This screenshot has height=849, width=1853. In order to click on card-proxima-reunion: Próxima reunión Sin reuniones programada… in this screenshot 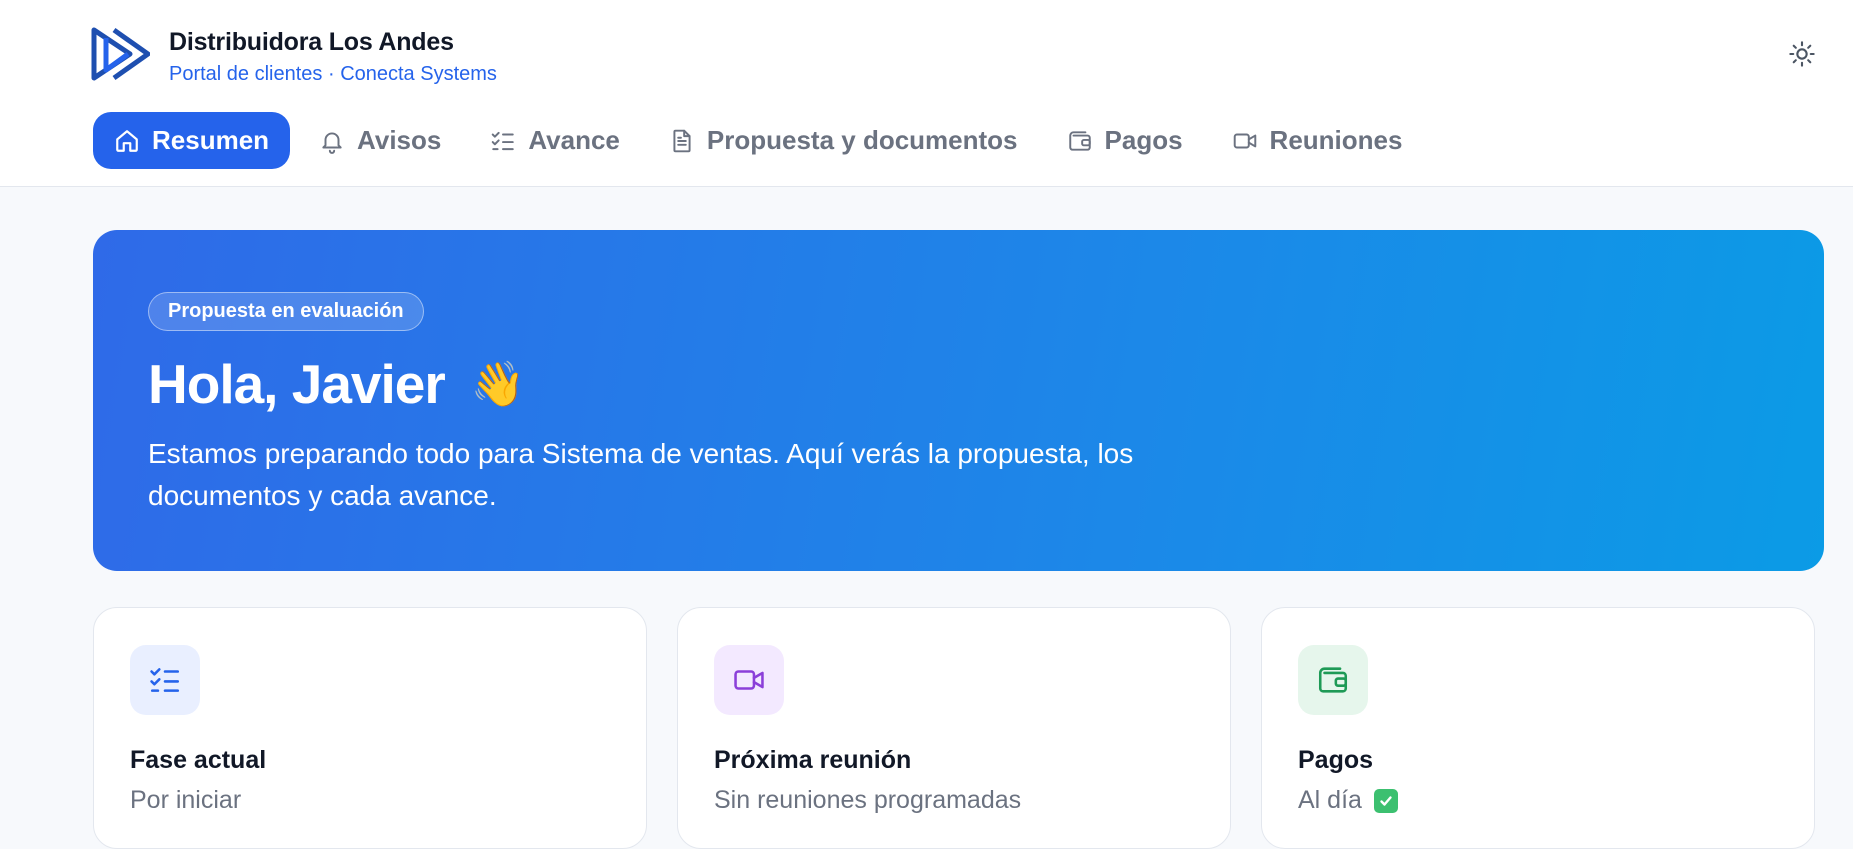, I will do `click(954, 728)`.